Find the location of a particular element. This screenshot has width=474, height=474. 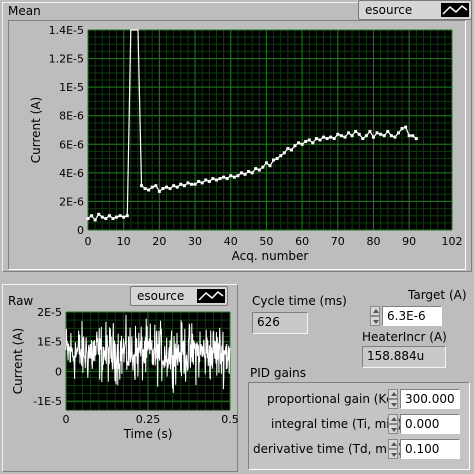

cycle-time-label: Cycle time (ms) is located at coordinates (299, 301).